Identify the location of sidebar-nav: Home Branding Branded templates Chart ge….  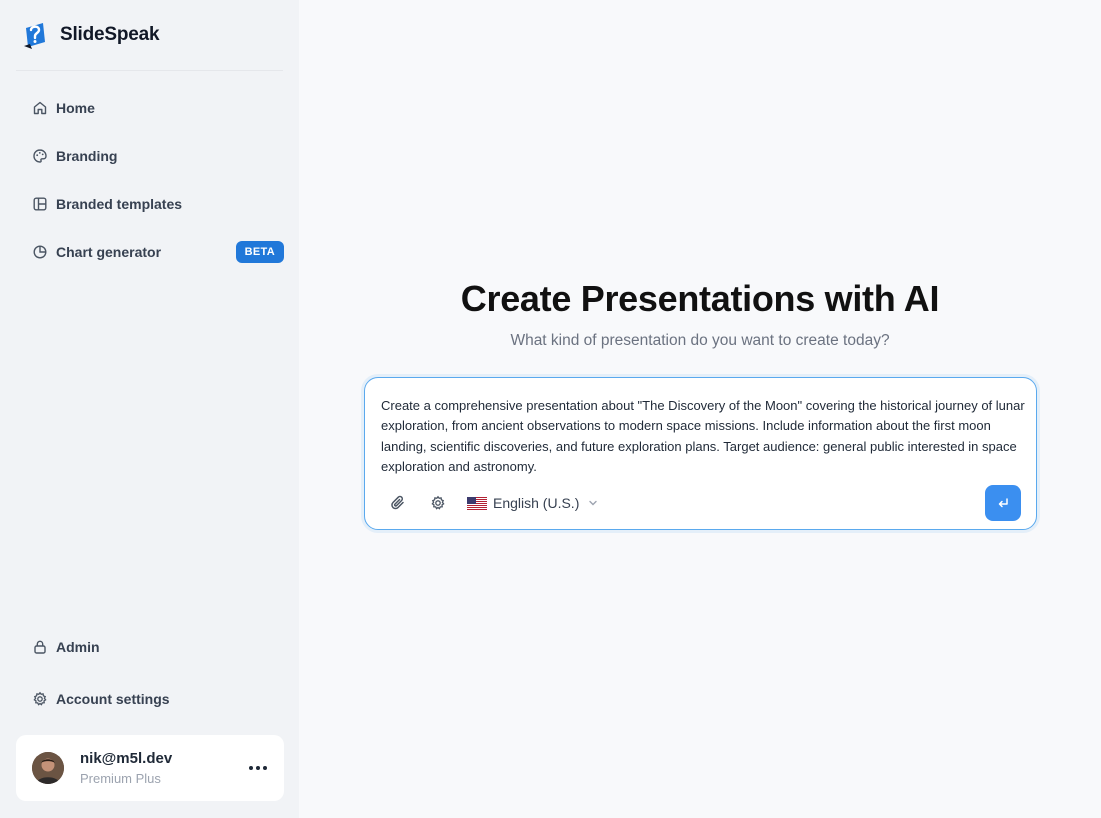
(150, 182).